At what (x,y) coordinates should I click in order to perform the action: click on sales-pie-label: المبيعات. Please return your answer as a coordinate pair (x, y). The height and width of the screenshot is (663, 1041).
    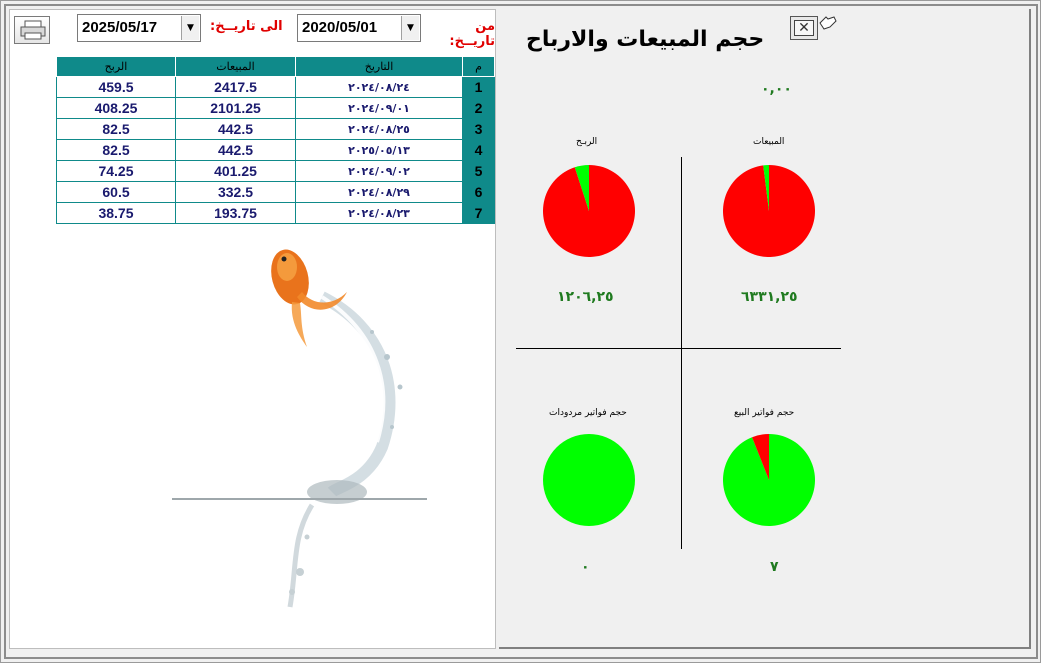
    Looking at the image, I should click on (769, 142).